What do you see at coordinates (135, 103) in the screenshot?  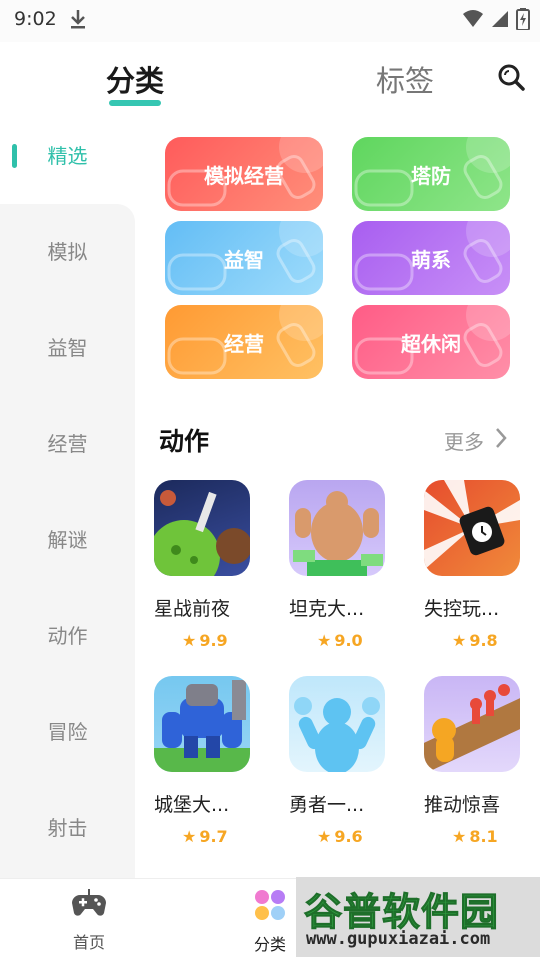 I see `active-tab-indicator` at bounding box center [135, 103].